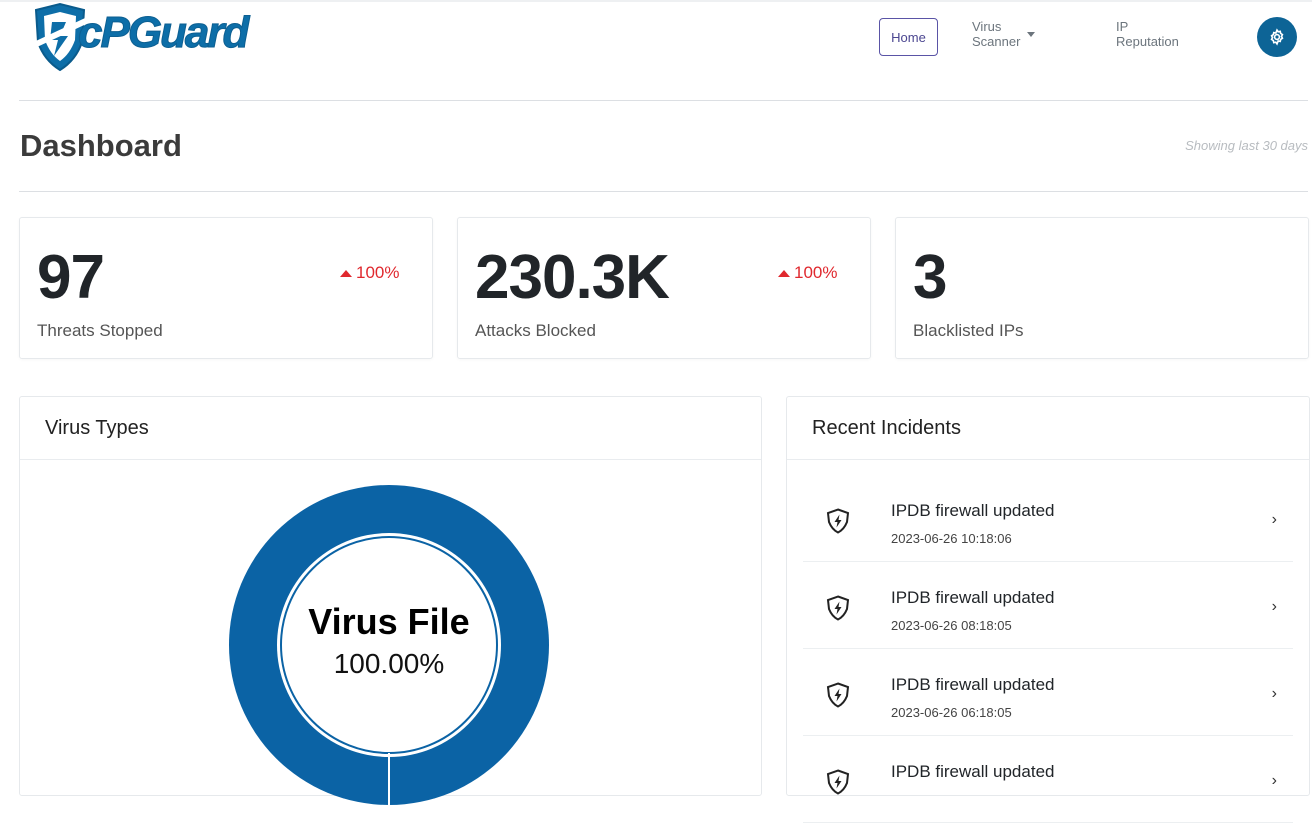 The image size is (1312, 823). I want to click on virus-types-donut-chart: Virus File 100.00%, so click(389, 645).